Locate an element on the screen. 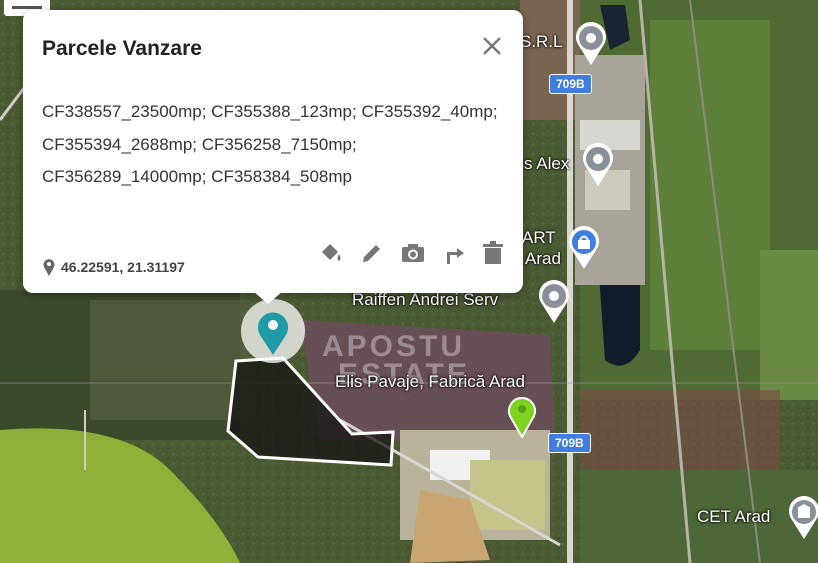 Image resolution: width=818 pixels, height=563 pixels. directions-icon is located at coordinates (454, 253).